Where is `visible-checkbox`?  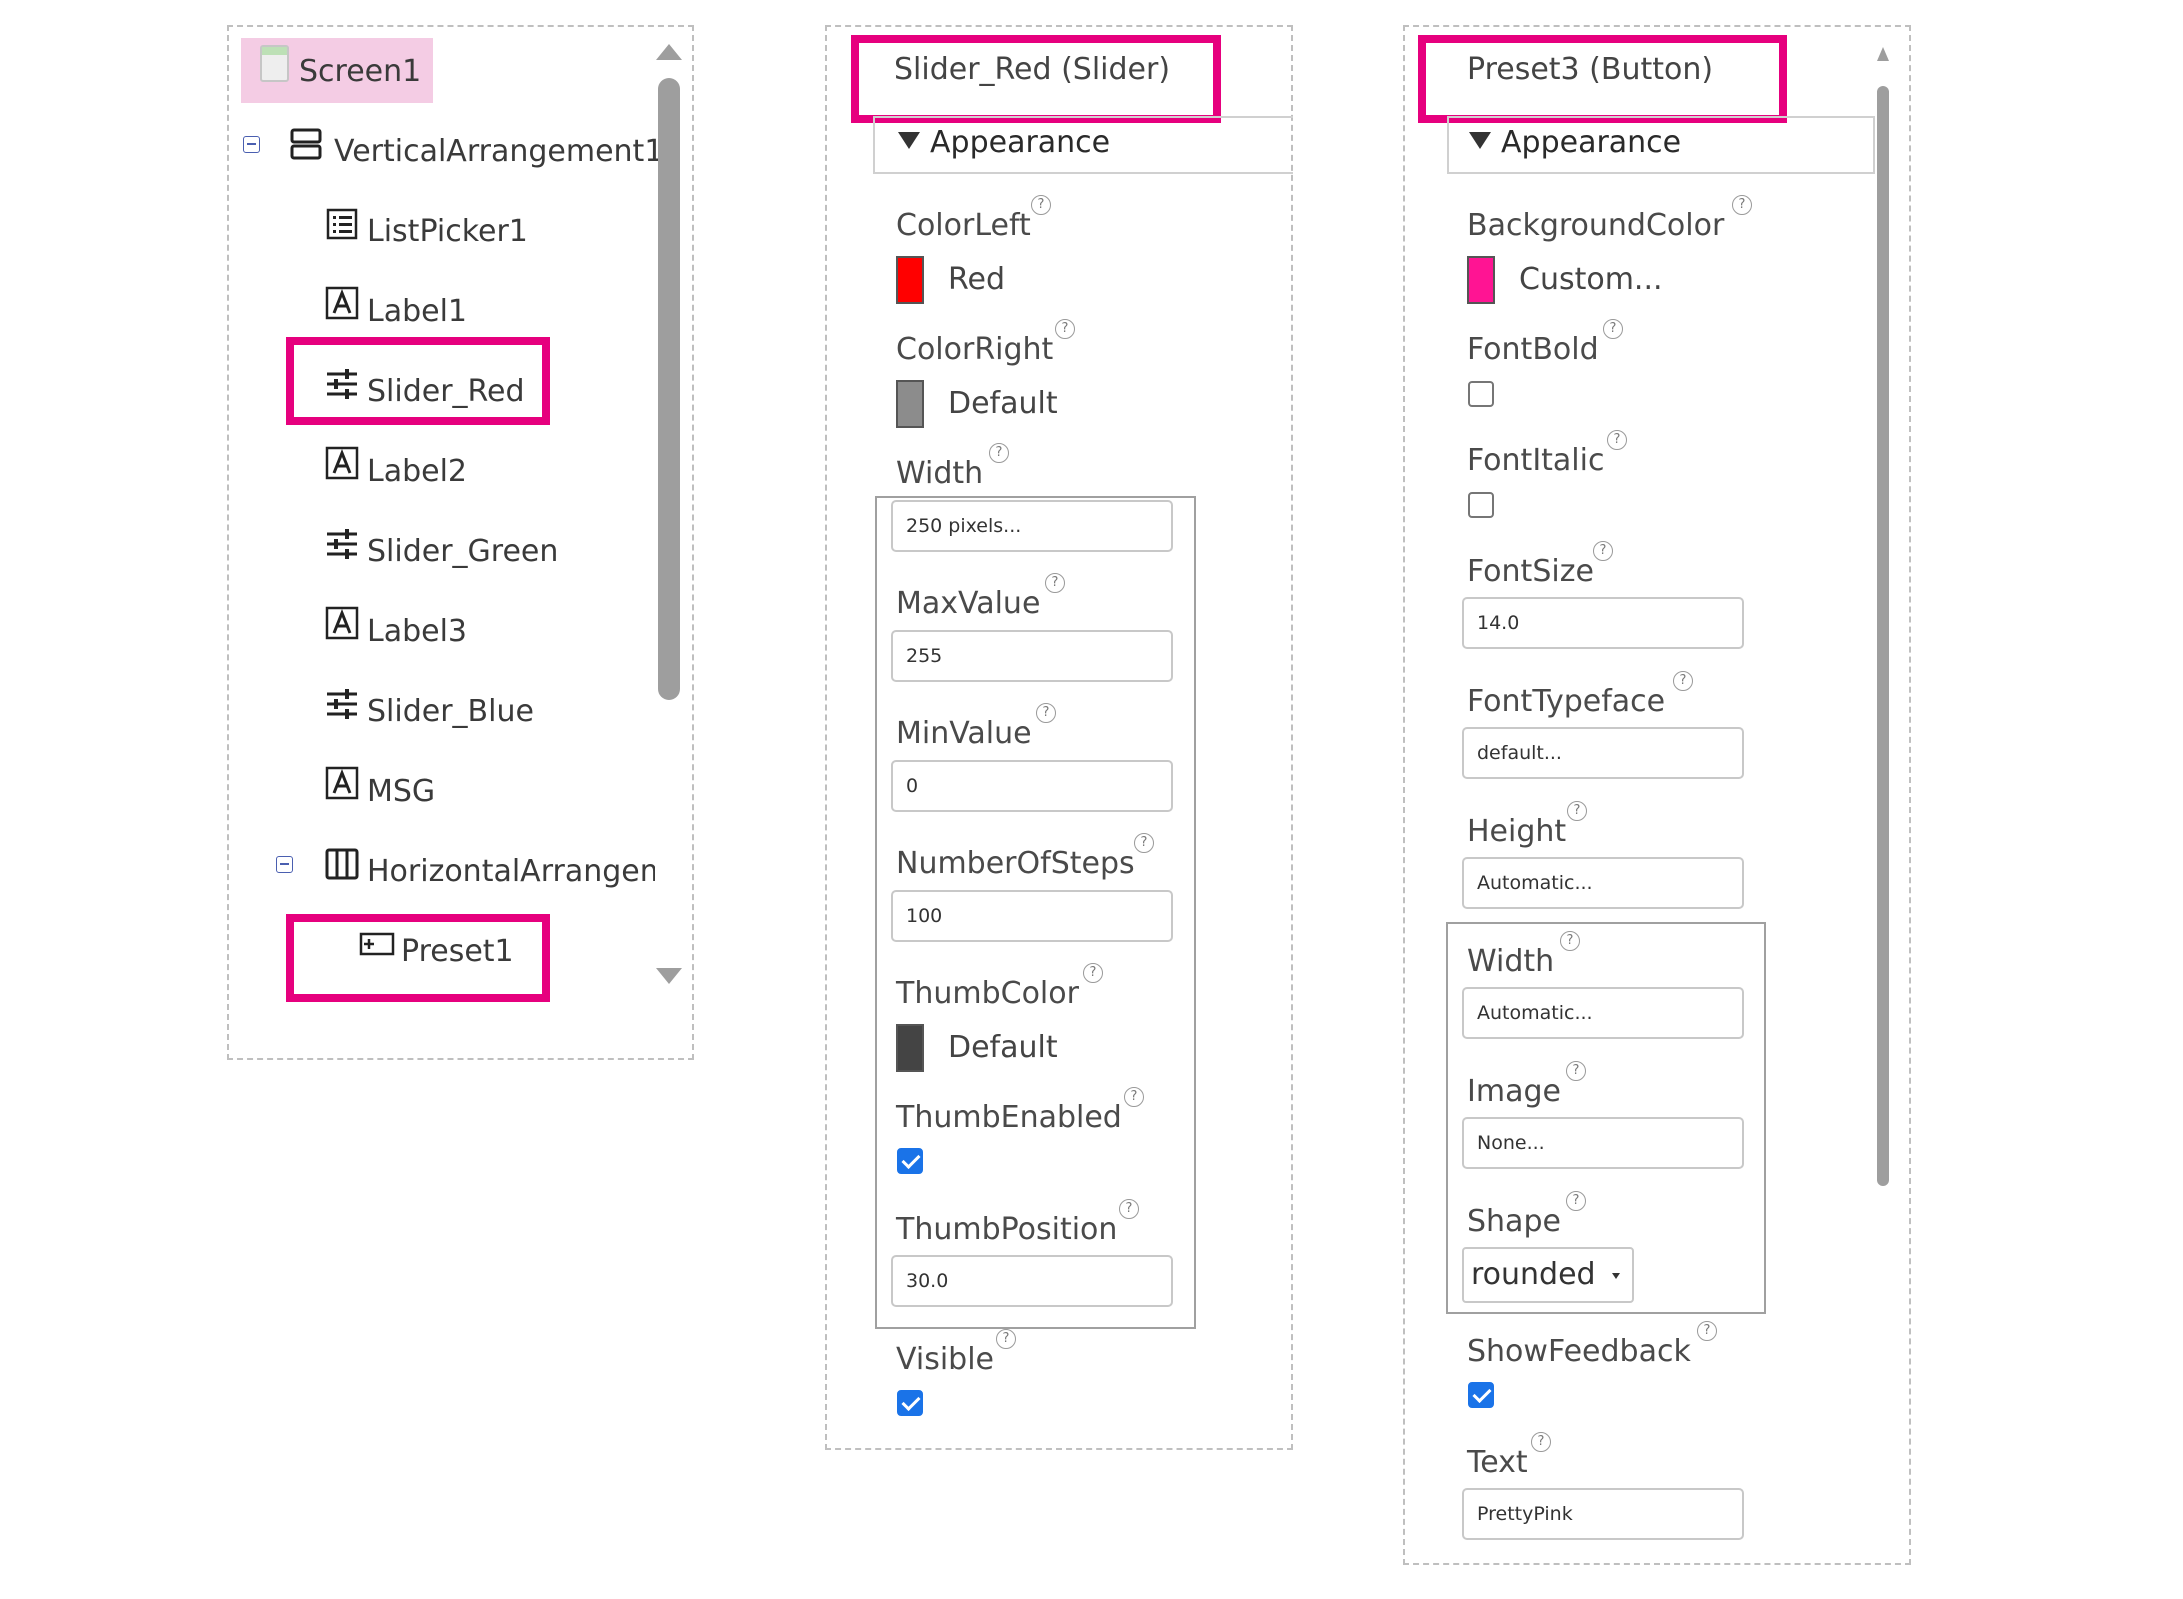 visible-checkbox is located at coordinates (910, 1403).